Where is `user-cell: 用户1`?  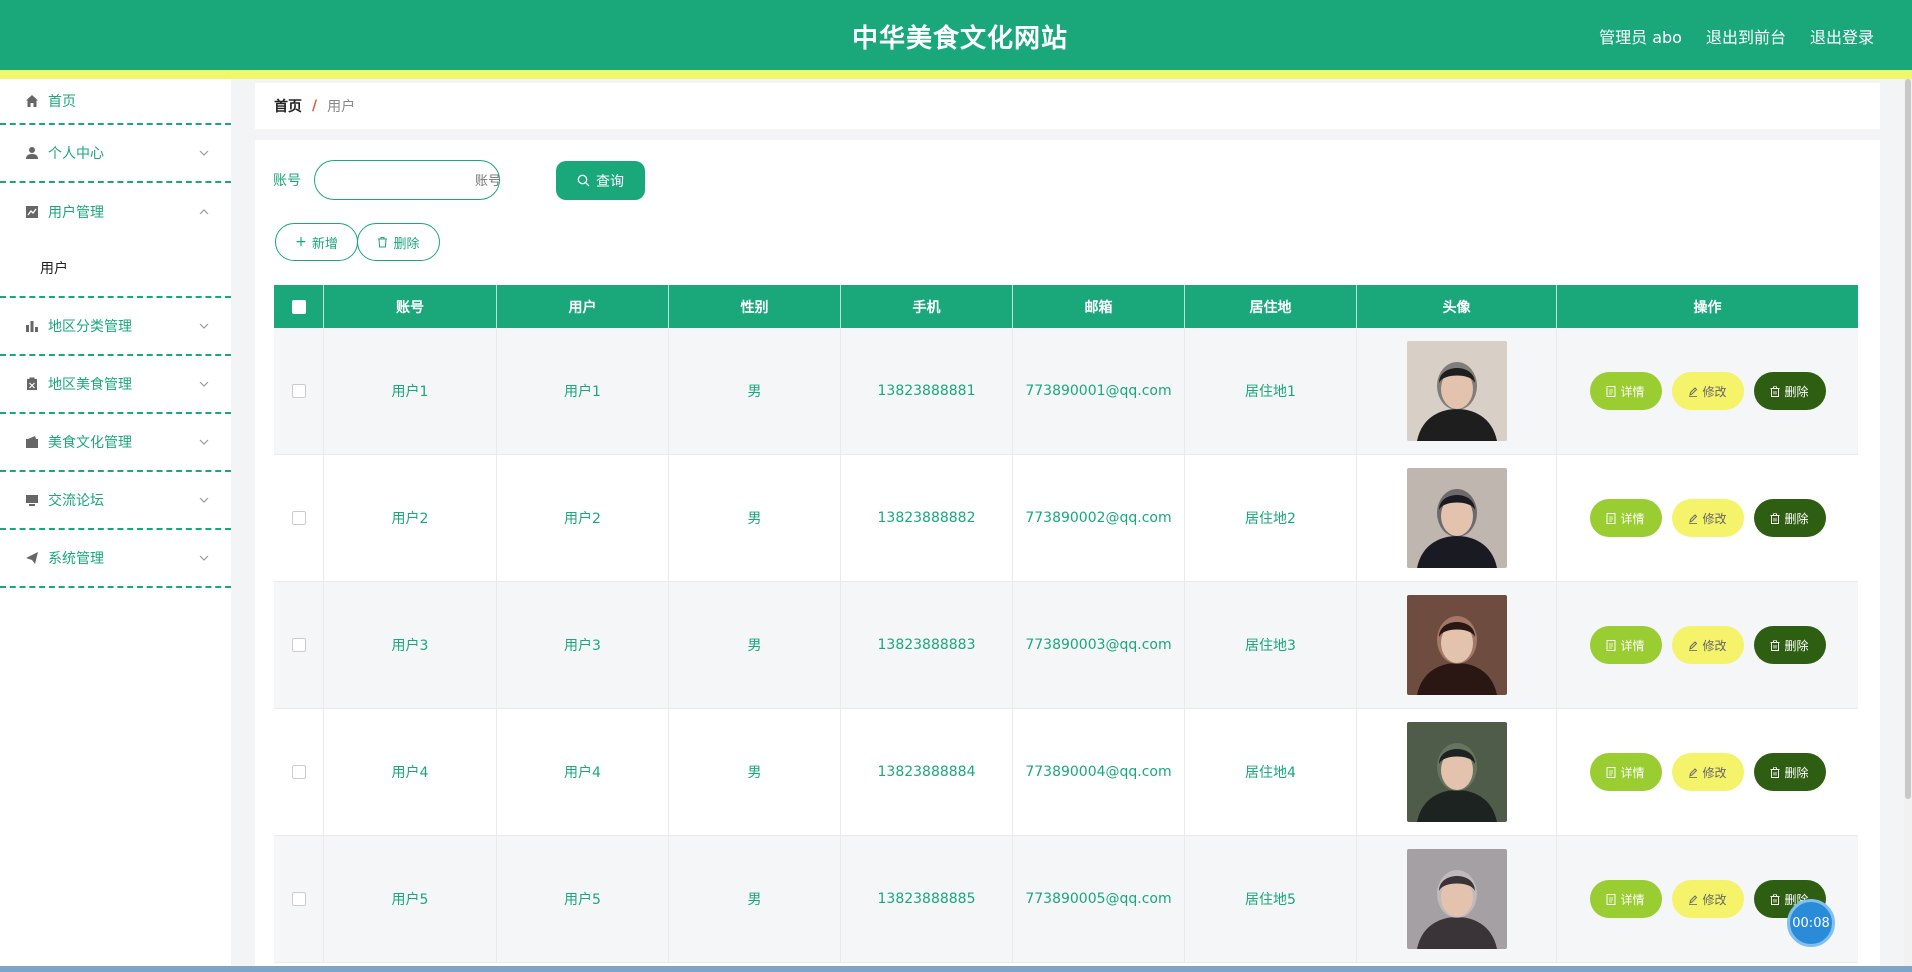 user-cell: 用户1 is located at coordinates (583, 391).